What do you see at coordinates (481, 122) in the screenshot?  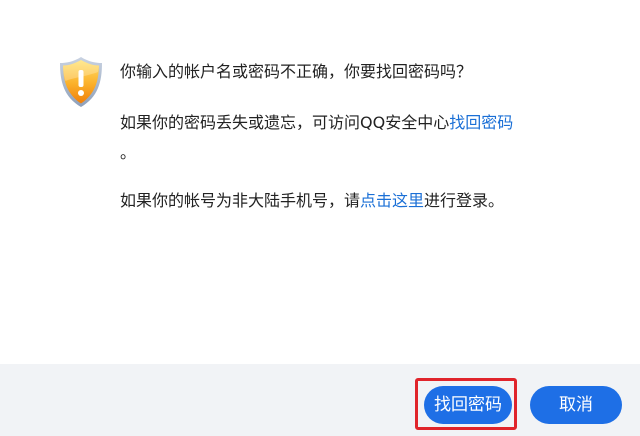 I see `find-password-link: 找回密码` at bounding box center [481, 122].